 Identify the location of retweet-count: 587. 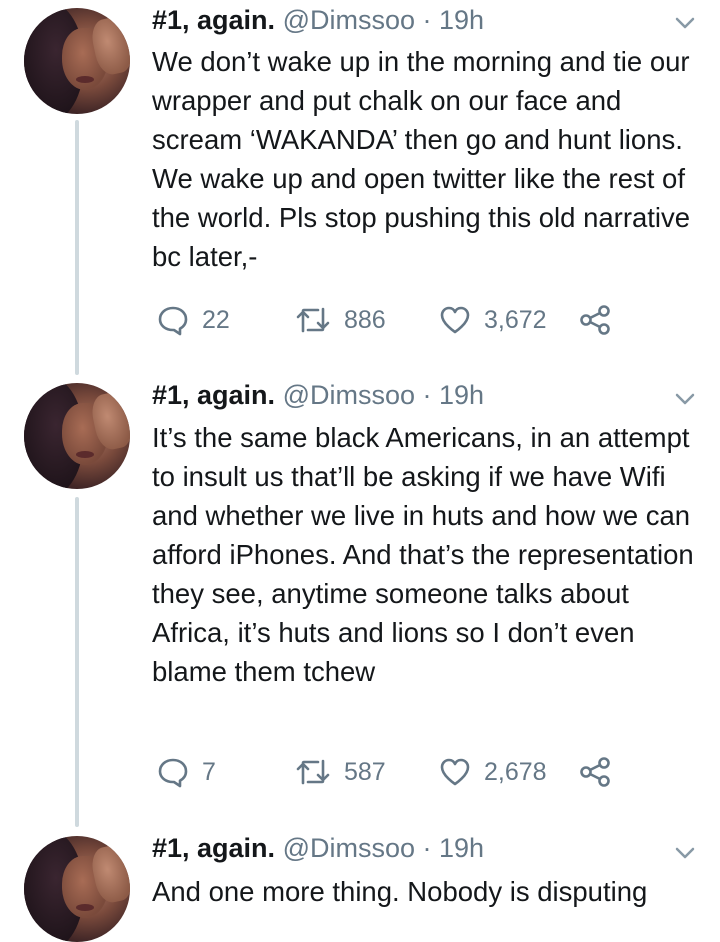
(365, 771).